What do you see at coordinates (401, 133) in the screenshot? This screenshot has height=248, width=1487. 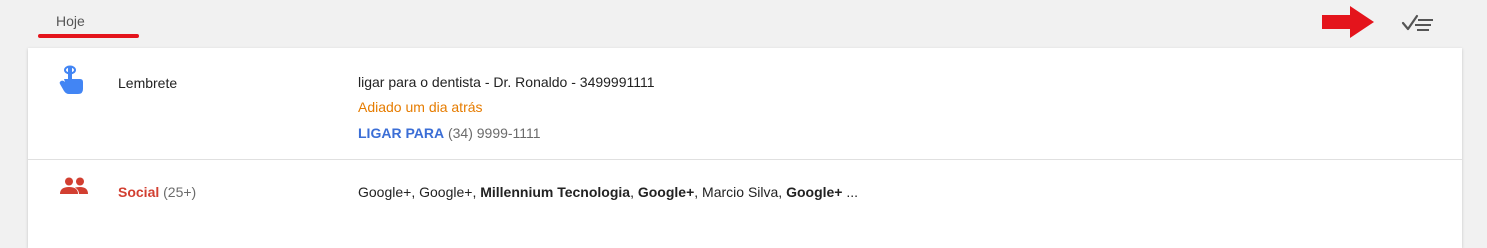 I see `call-action-button: LIGAR PARA` at bounding box center [401, 133].